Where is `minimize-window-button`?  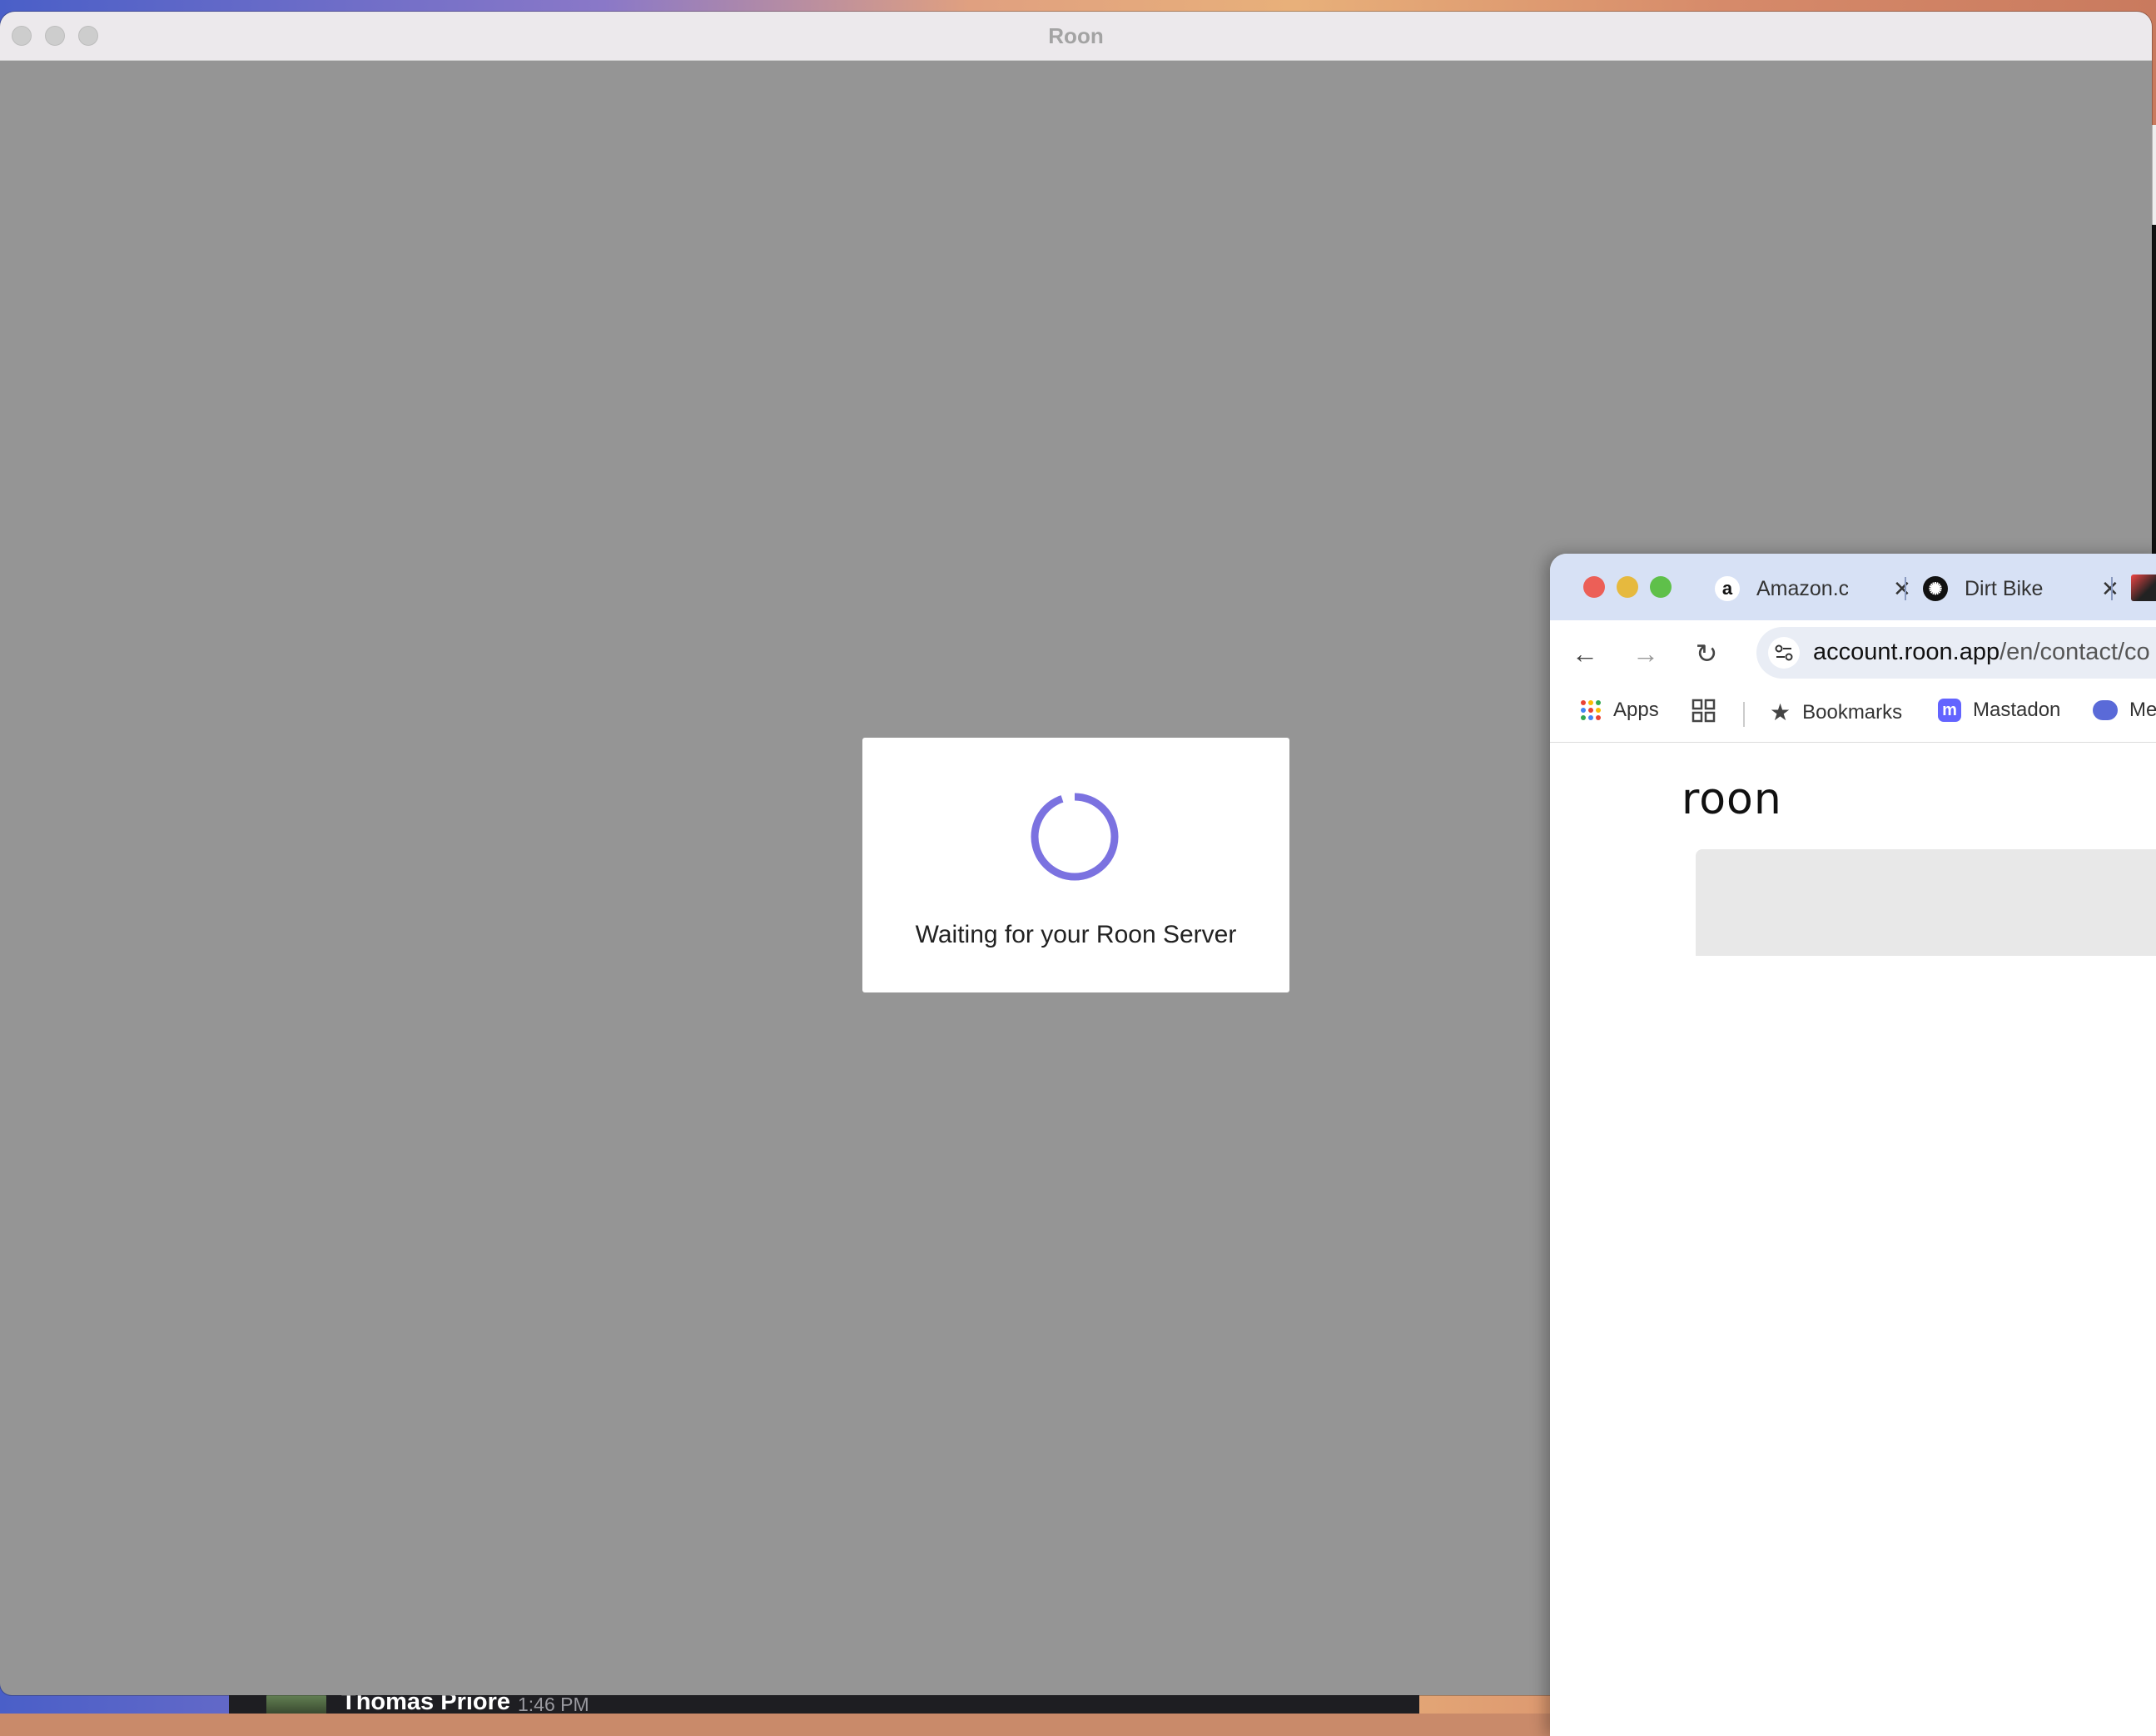
minimize-window-button is located at coordinates (1628, 587).